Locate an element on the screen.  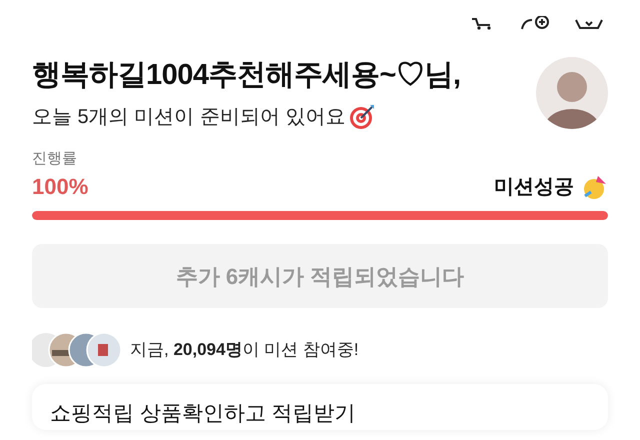
progress-percent: 100% is located at coordinates (60, 187).